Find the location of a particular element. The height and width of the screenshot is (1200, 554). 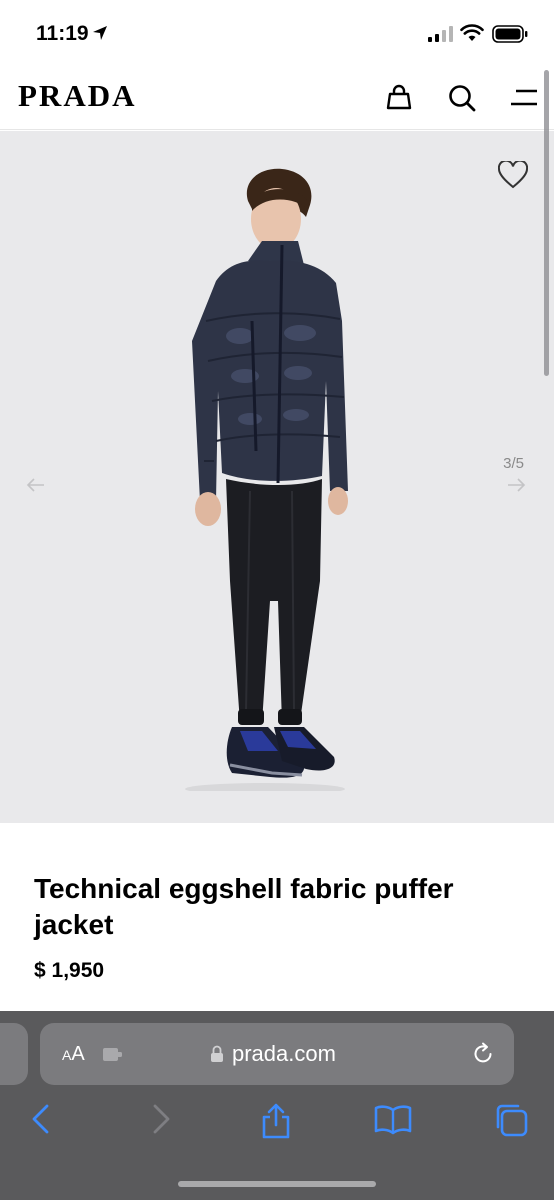

heart-icon is located at coordinates (513, 175).